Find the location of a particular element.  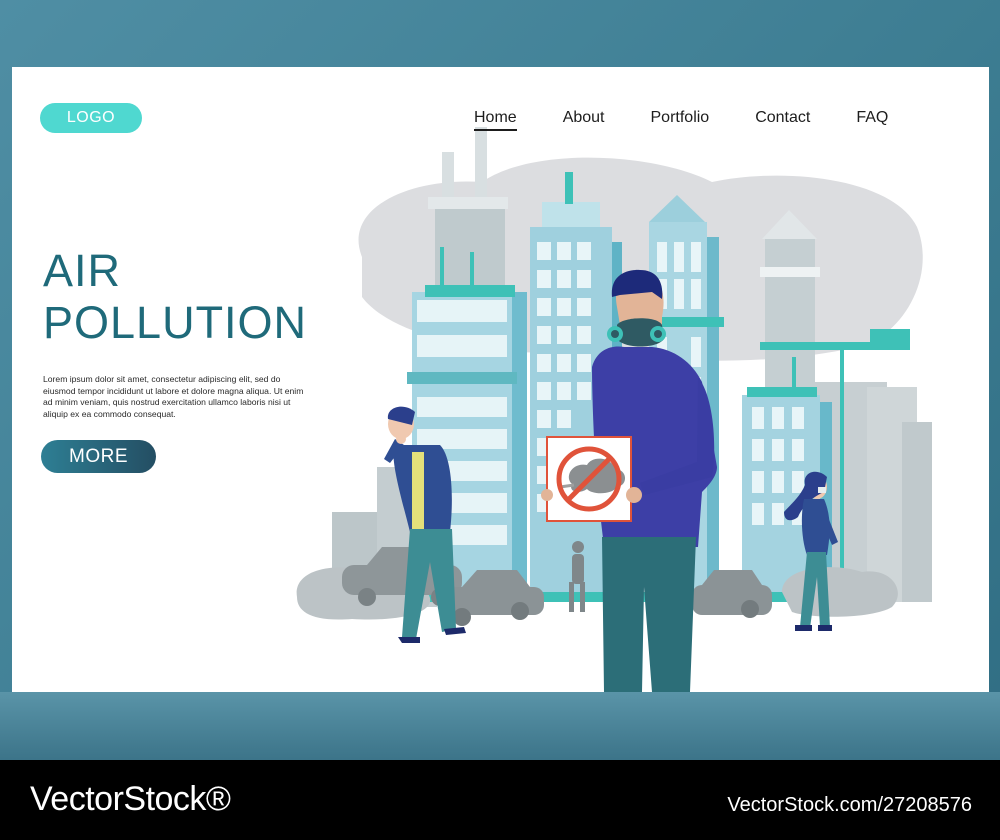

logo-button: LOGO is located at coordinates (91, 118).